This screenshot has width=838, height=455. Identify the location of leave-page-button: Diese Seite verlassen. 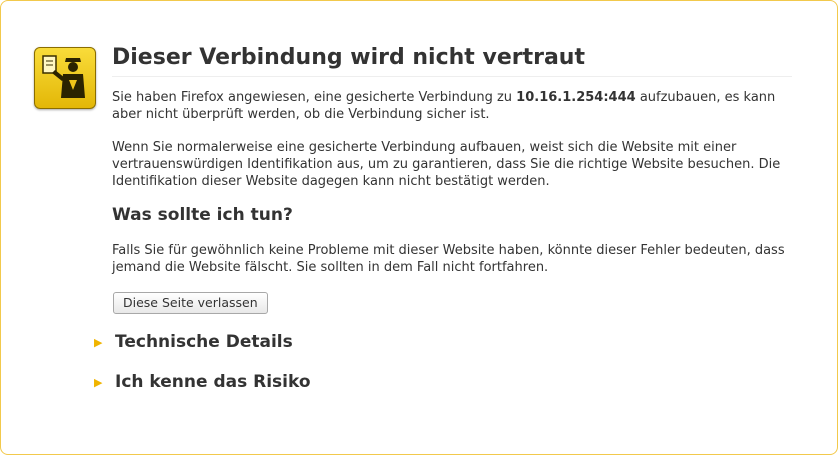
(190, 303).